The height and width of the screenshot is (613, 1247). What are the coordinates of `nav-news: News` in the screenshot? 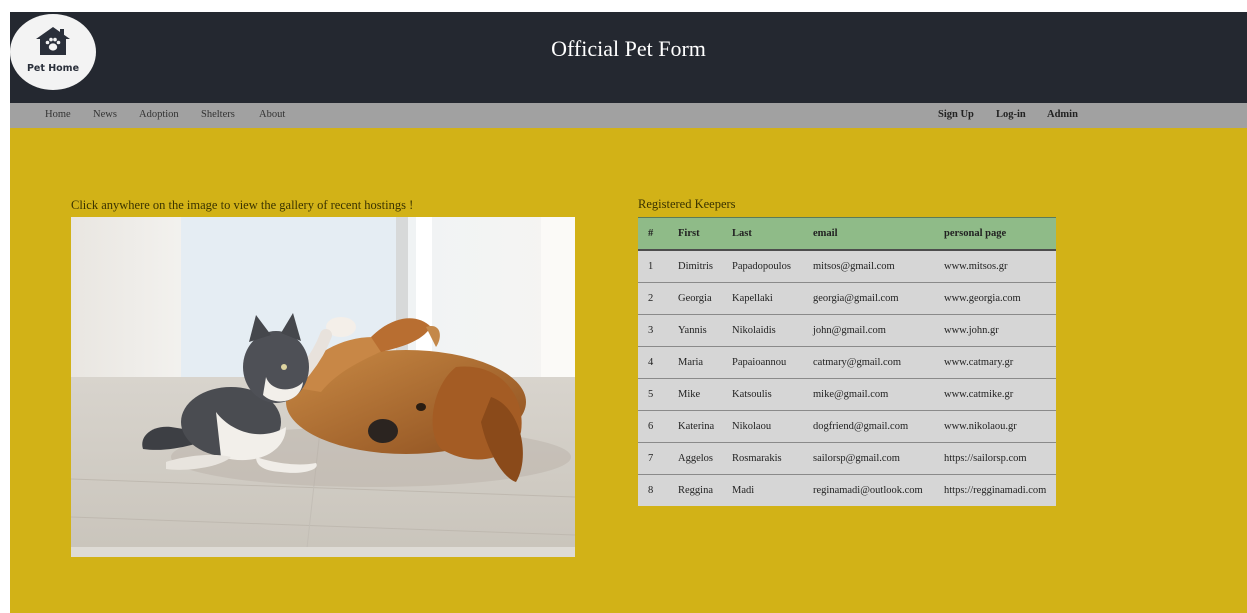 It's located at (105, 114).